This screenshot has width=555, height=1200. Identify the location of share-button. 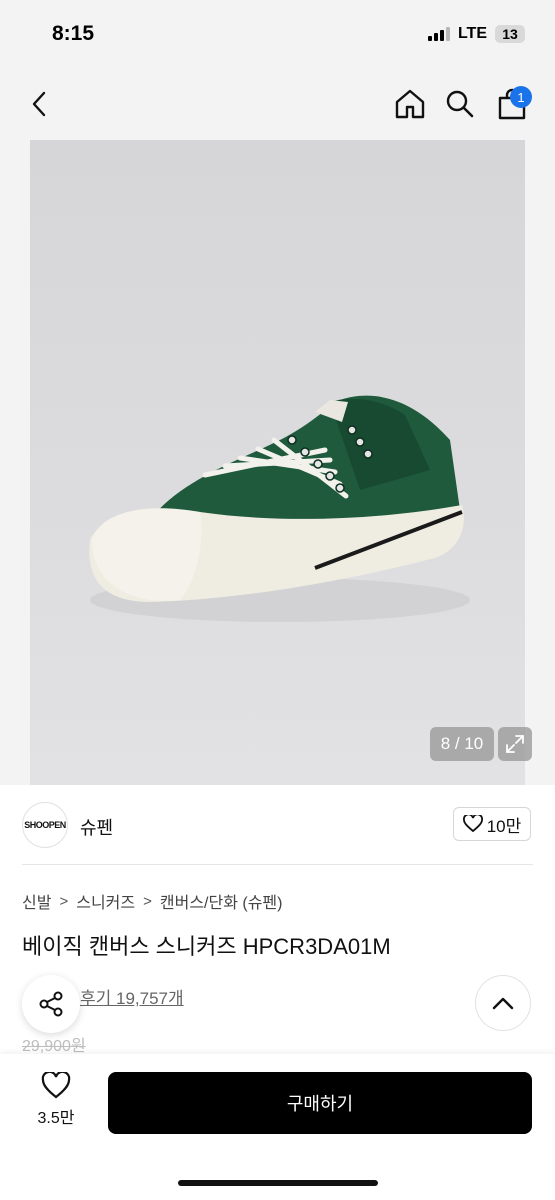
(51, 1004).